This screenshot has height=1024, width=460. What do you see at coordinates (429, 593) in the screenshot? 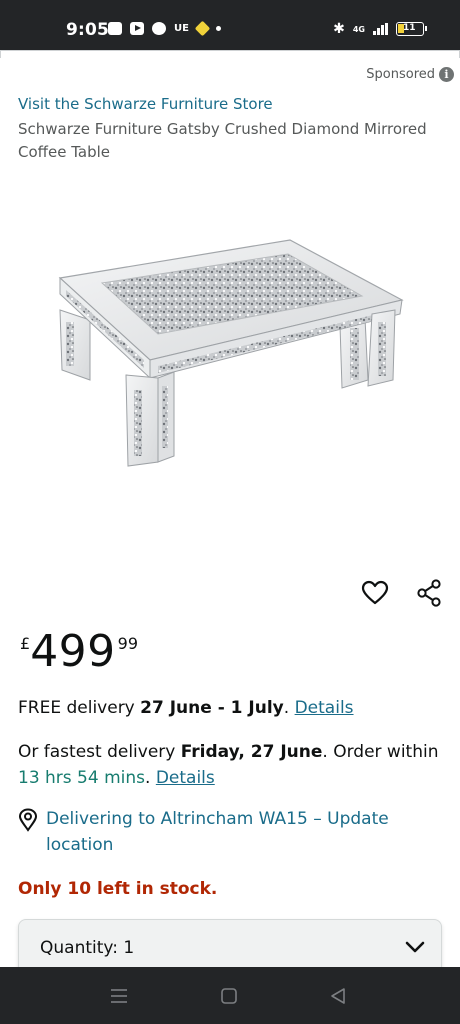
I see `share-icon` at bounding box center [429, 593].